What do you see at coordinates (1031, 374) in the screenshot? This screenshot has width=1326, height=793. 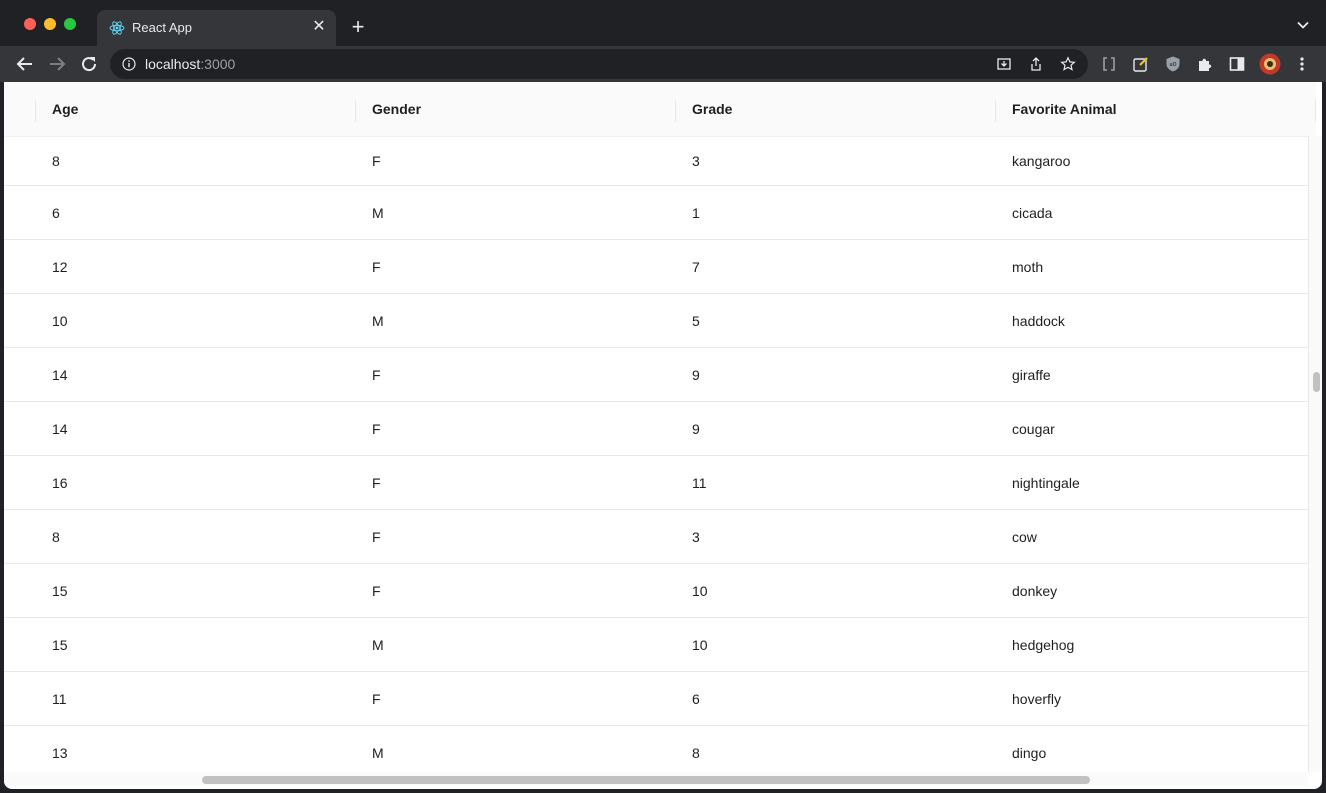 I see `cell-favorite-animal: giraffe` at bounding box center [1031, 374].